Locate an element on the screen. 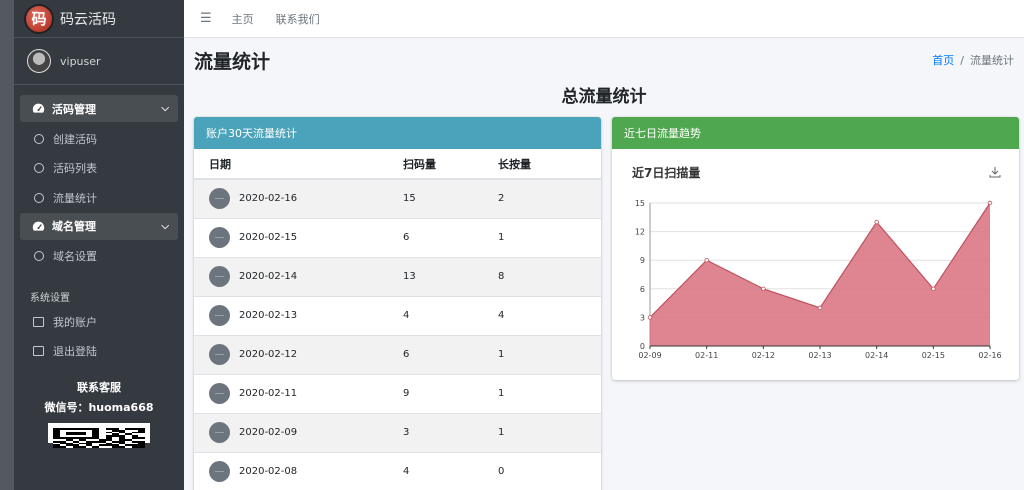 The image size is (1024, 490). desktop-edge is located at coordinates (7, 245).